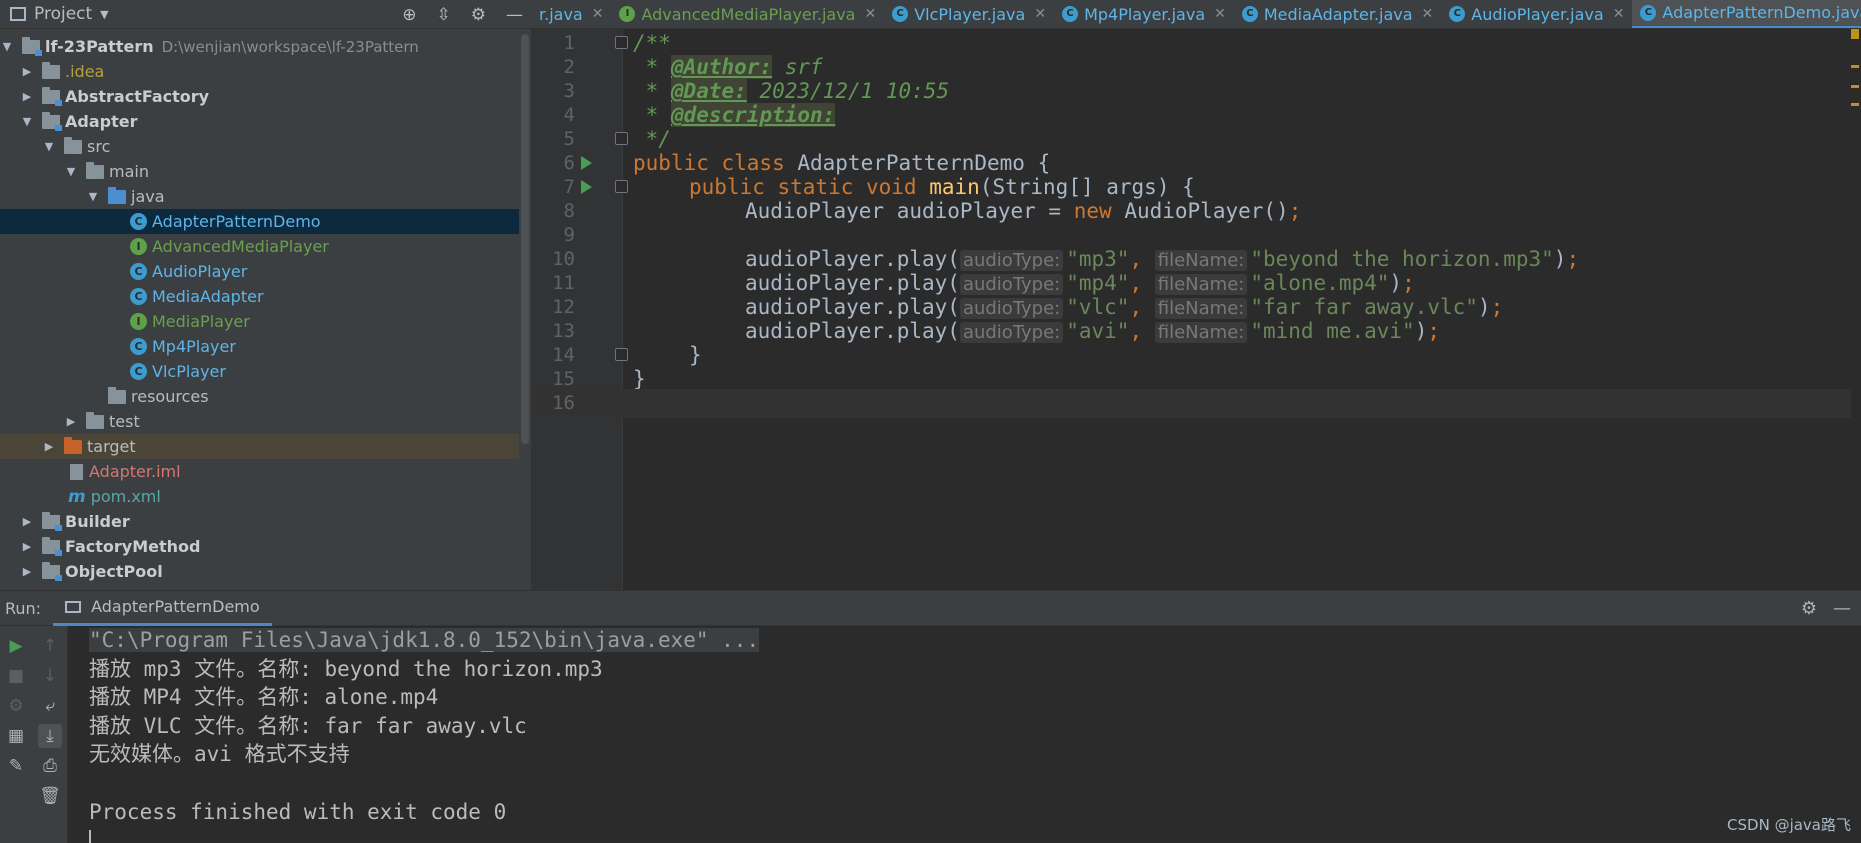 Image resolution: width=1861 pixels, height=843 pixels. What do you see at coordinates (571, 14) in the screenshot?
I see `tab-r-java: r.java ✕` at bounding box center [571, 14].